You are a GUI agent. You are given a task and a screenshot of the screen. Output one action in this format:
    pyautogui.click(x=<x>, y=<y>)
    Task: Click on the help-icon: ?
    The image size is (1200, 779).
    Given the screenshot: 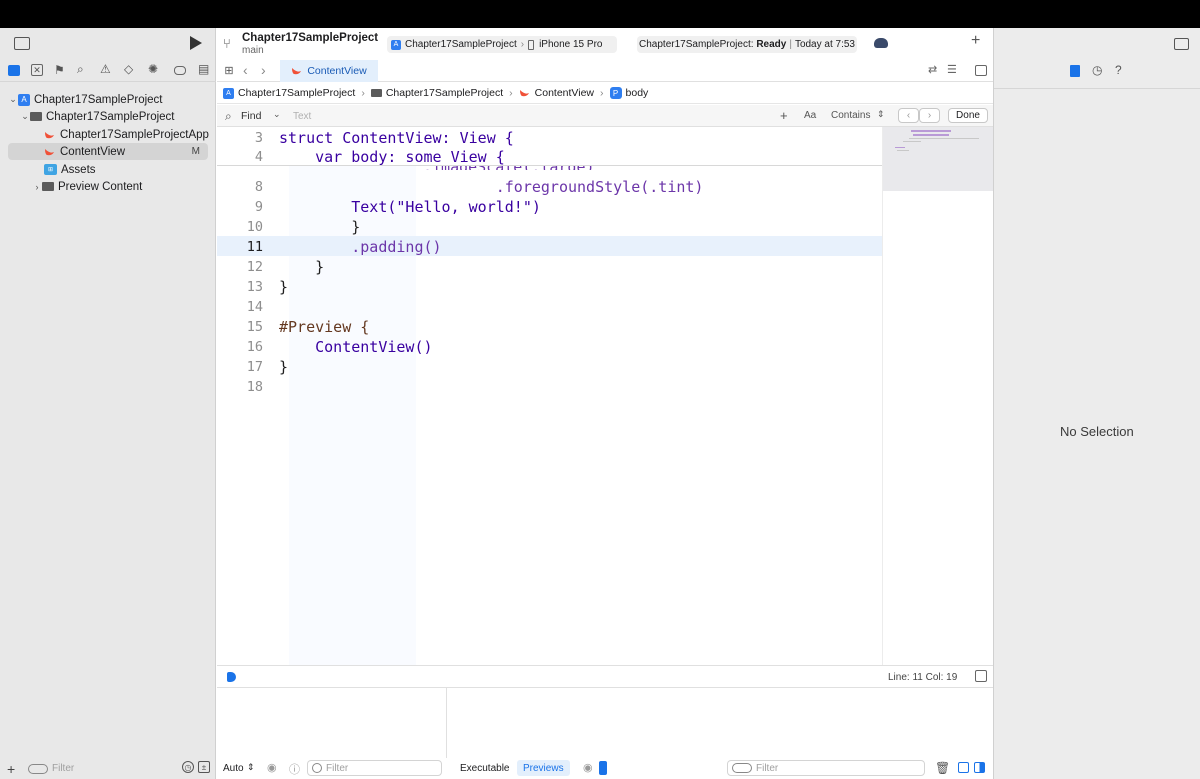 What is the action you would take?
    pyautogui.click(x=1118, y=70)
    